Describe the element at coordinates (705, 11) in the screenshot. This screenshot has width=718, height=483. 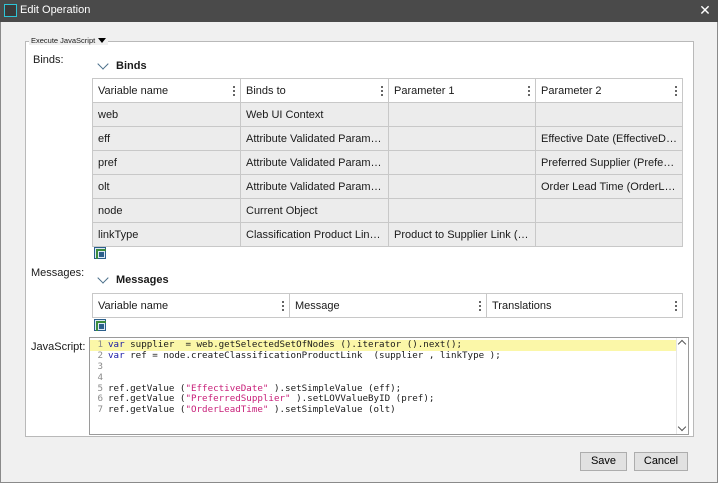
I see `close-button: ✕` at that location.